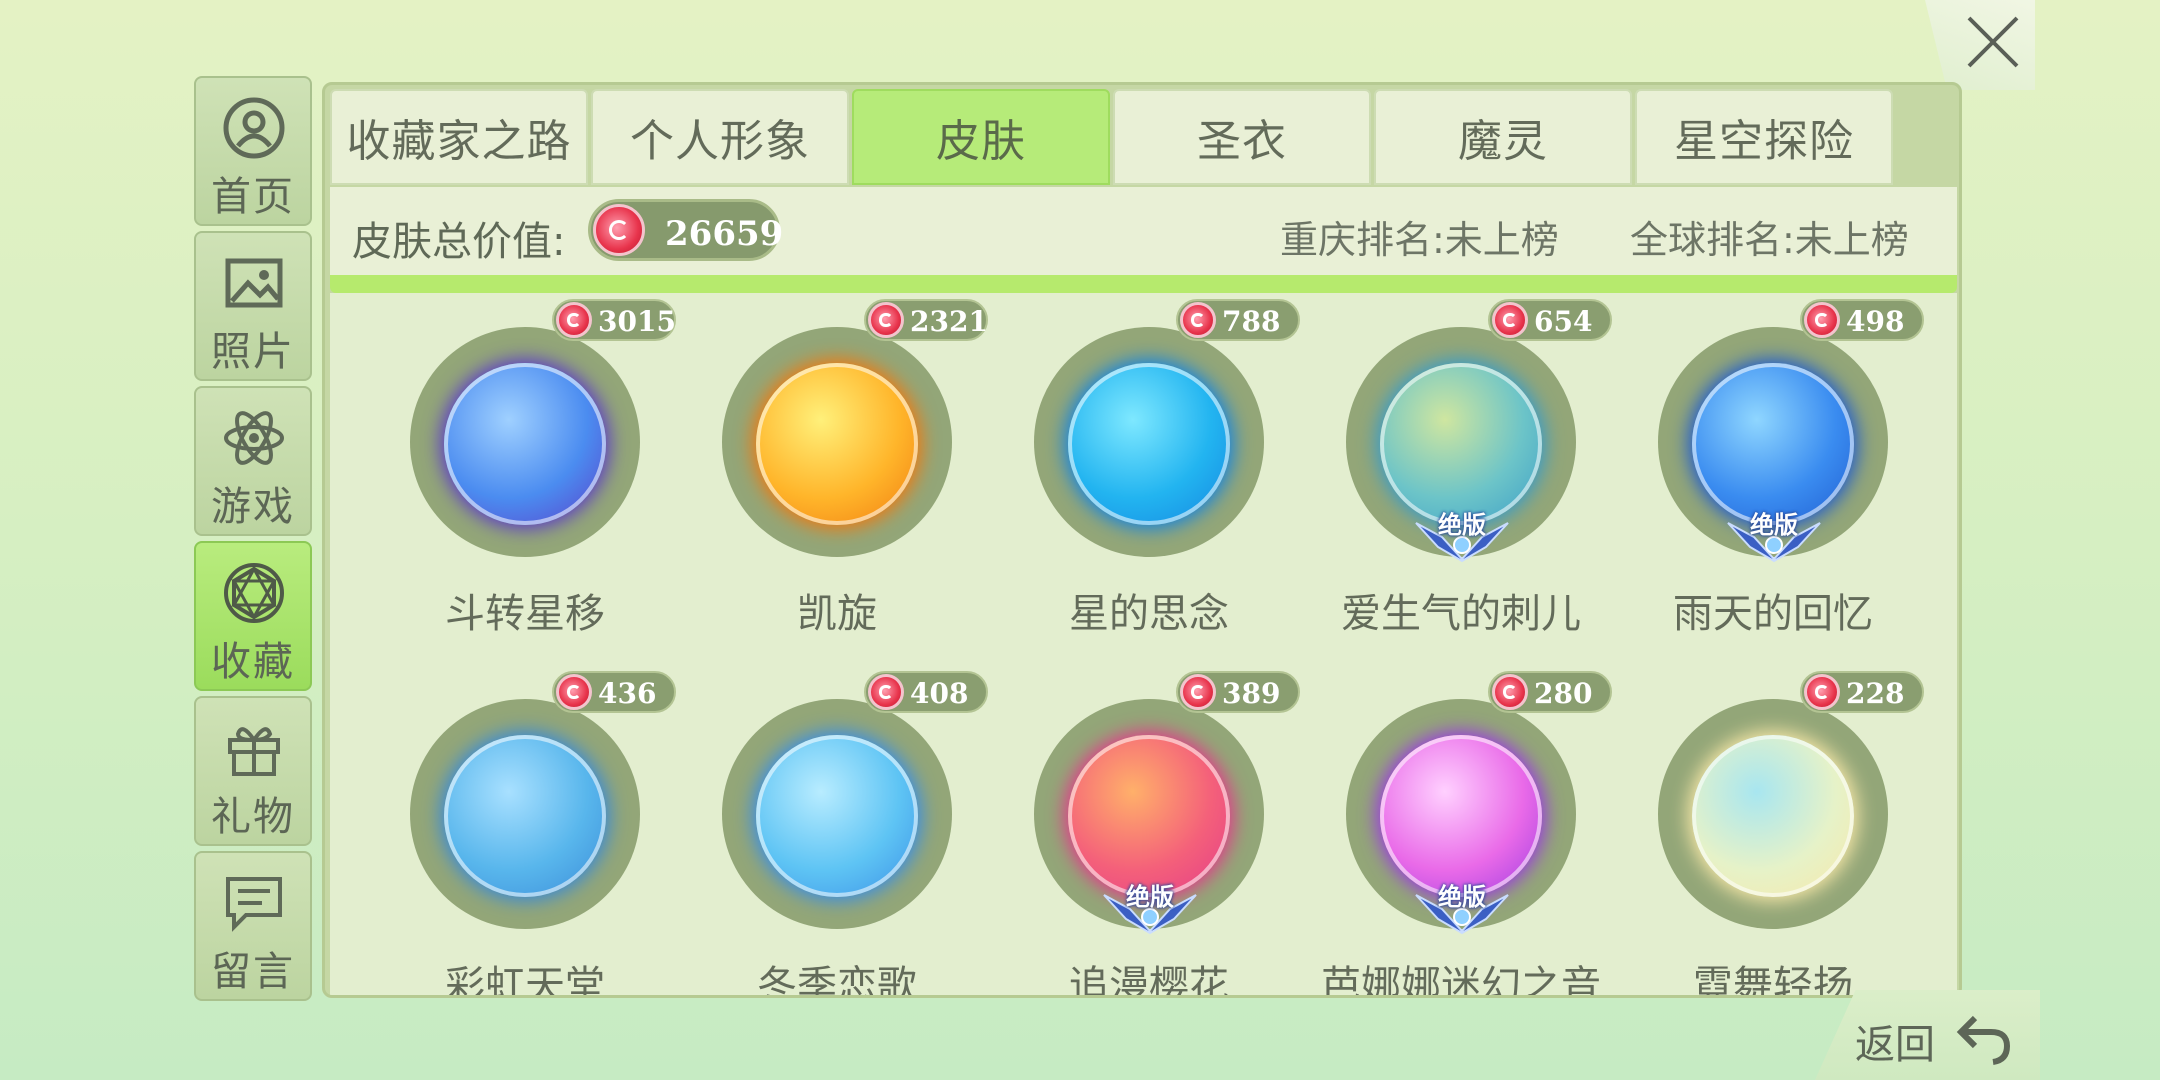 This screenshot has width=2160, height=1080. I want to click on skin-name: 芭娜娜迷幻之音, so click(1461, 980).